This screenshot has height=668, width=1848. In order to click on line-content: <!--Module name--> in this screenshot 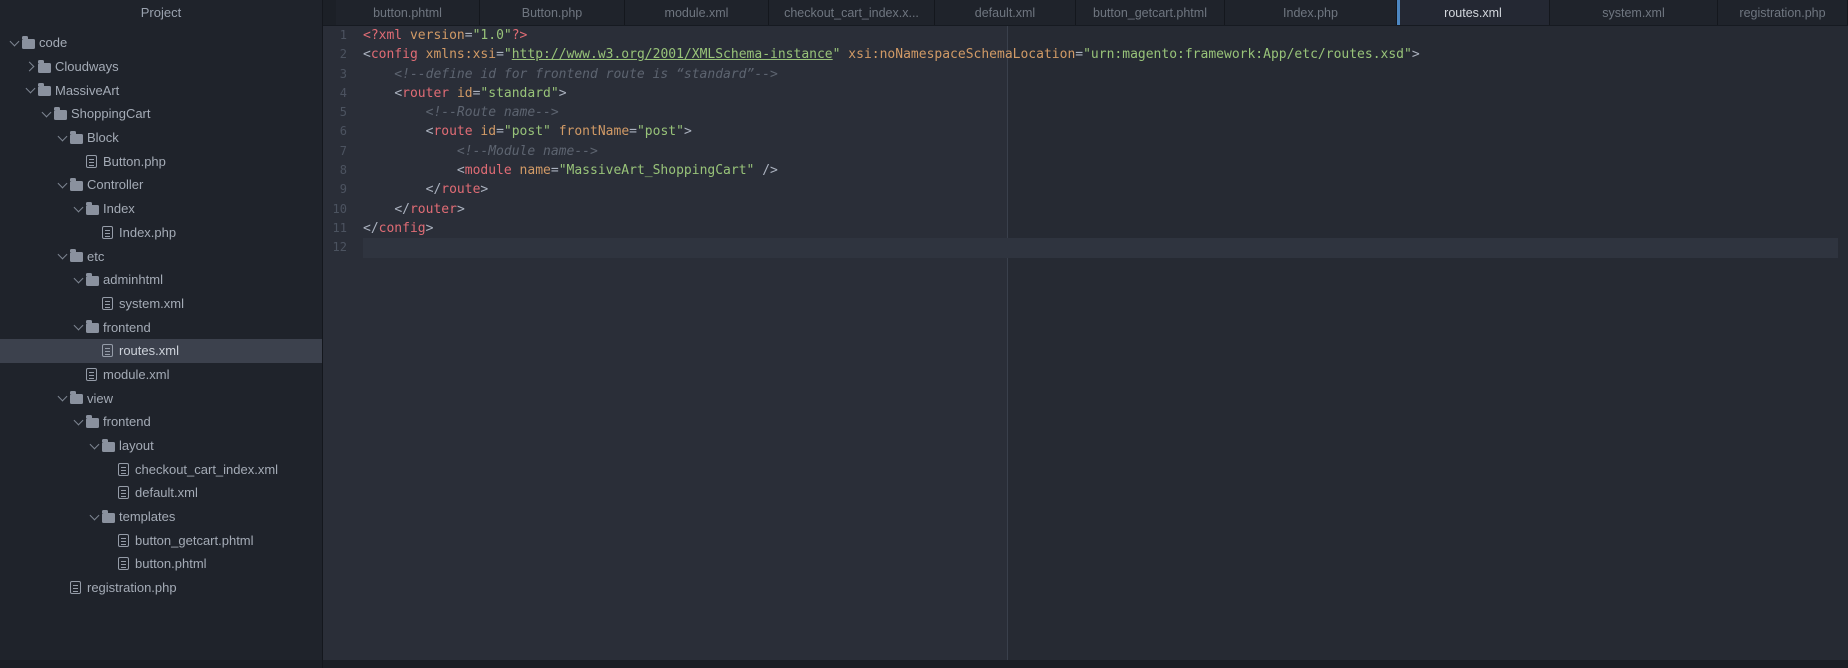, I will do `click(480, 151)`.